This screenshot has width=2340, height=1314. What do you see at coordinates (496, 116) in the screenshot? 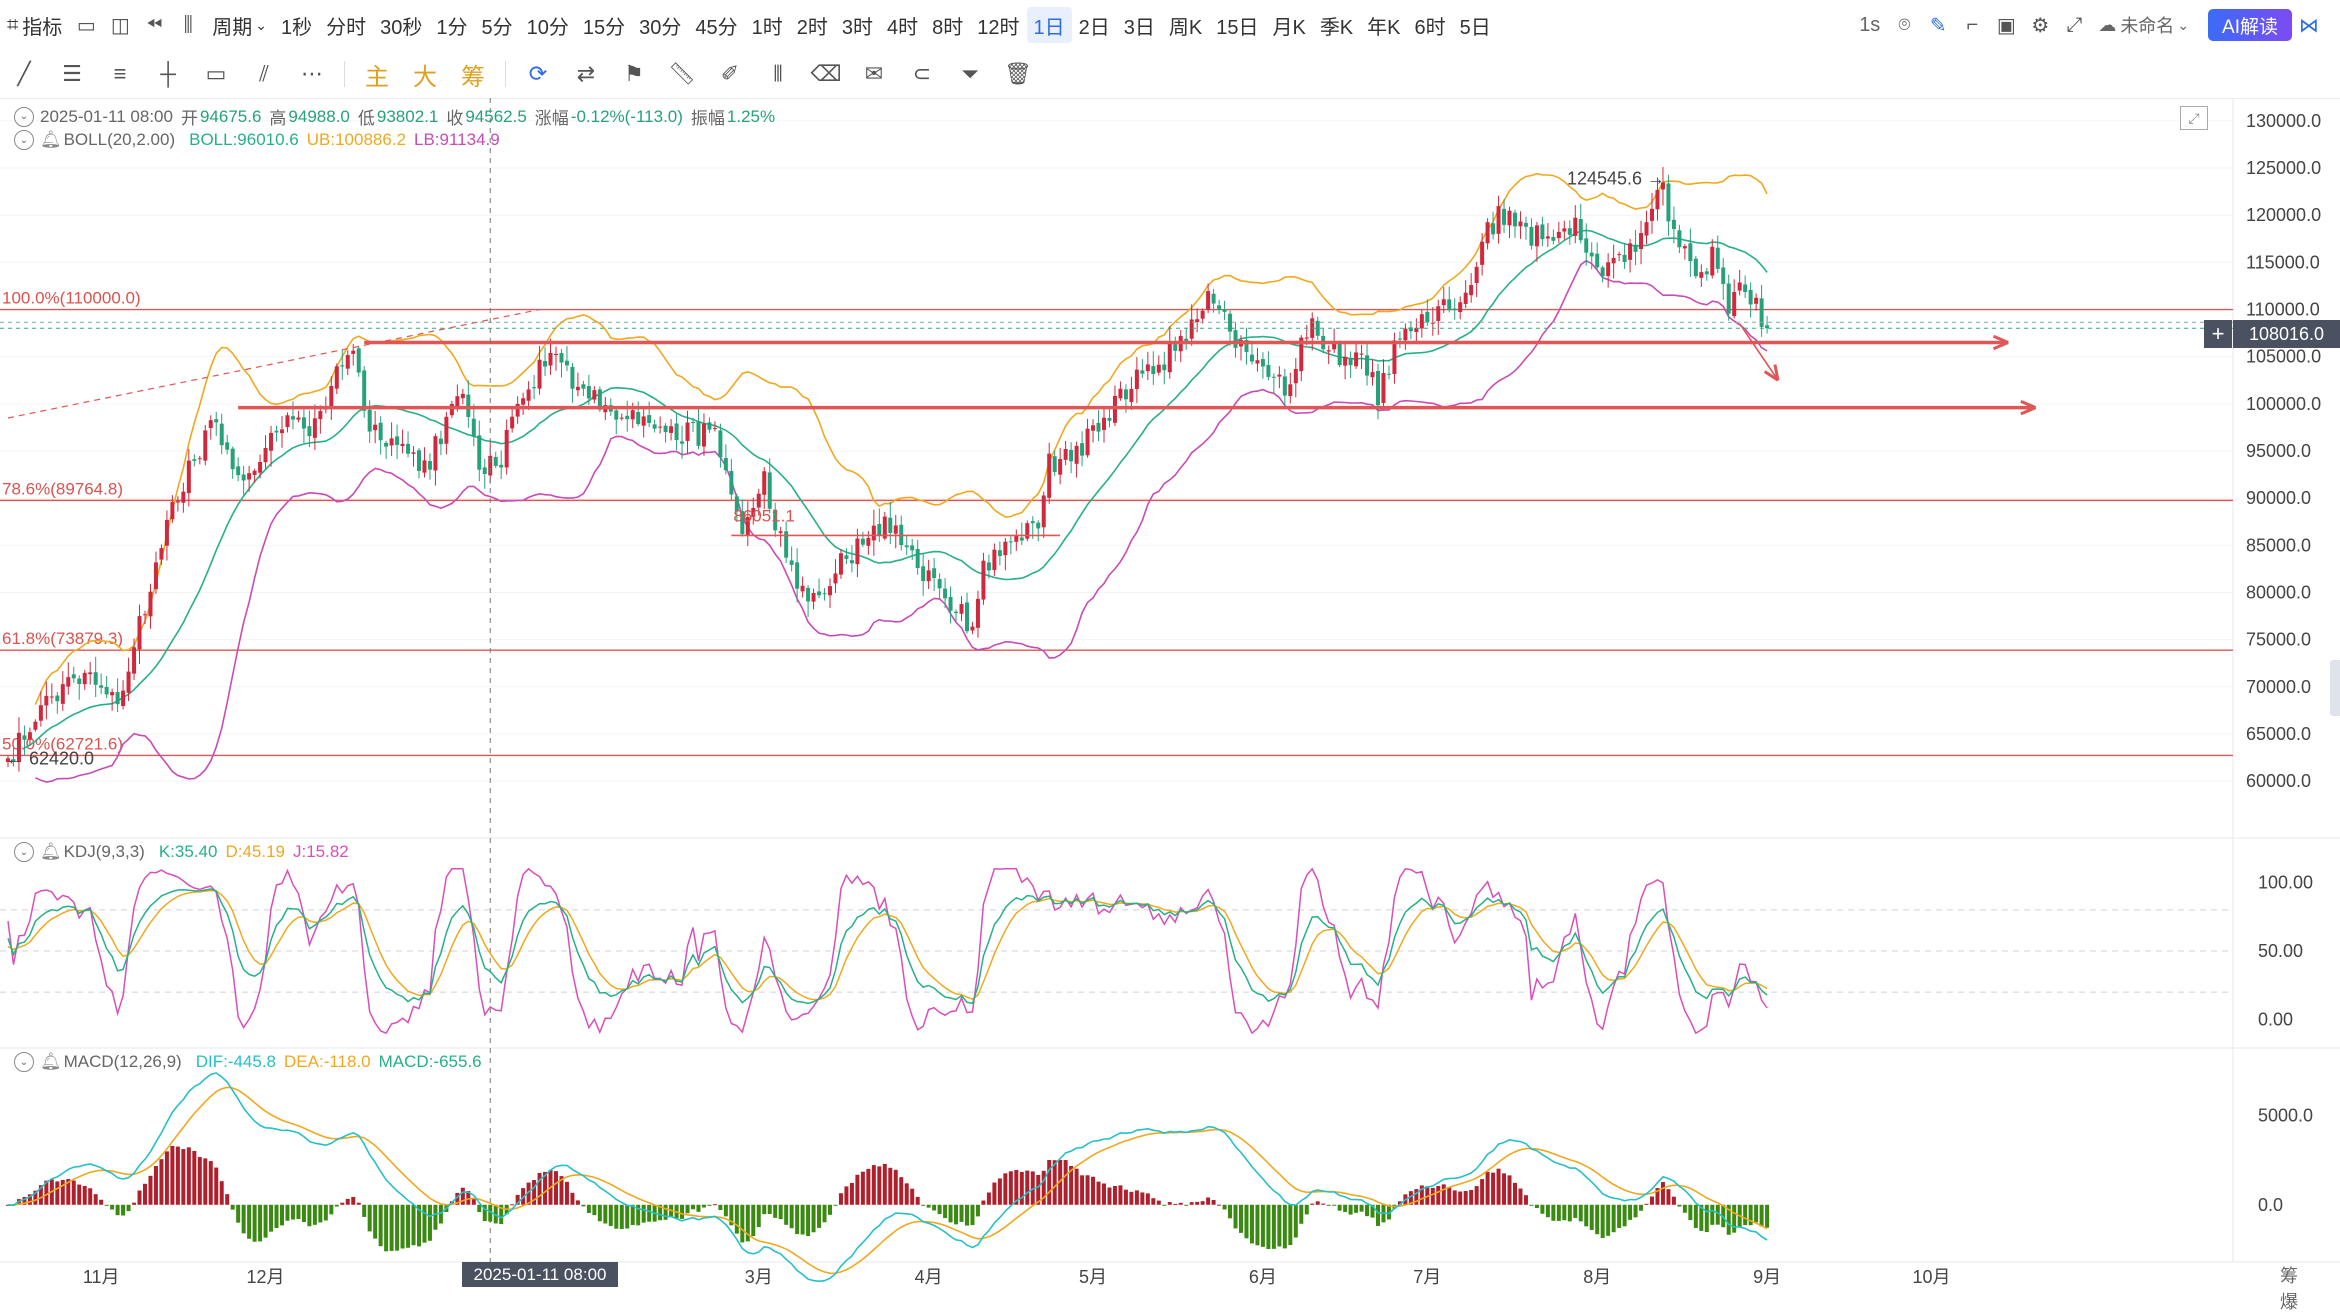
I see `ohlc-close: 94562.5` at bounding box center [496, 116].